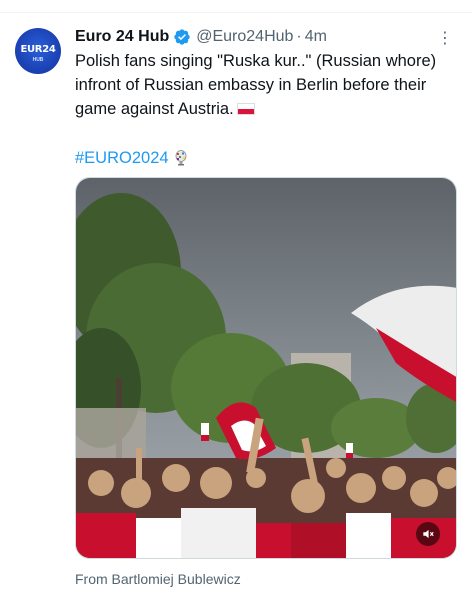 This screenshot has height=600, width=472. Describe the element at coordinates (38, 60) in the screenshot. I see `avatar-logo-subtext: HUB` at that location.